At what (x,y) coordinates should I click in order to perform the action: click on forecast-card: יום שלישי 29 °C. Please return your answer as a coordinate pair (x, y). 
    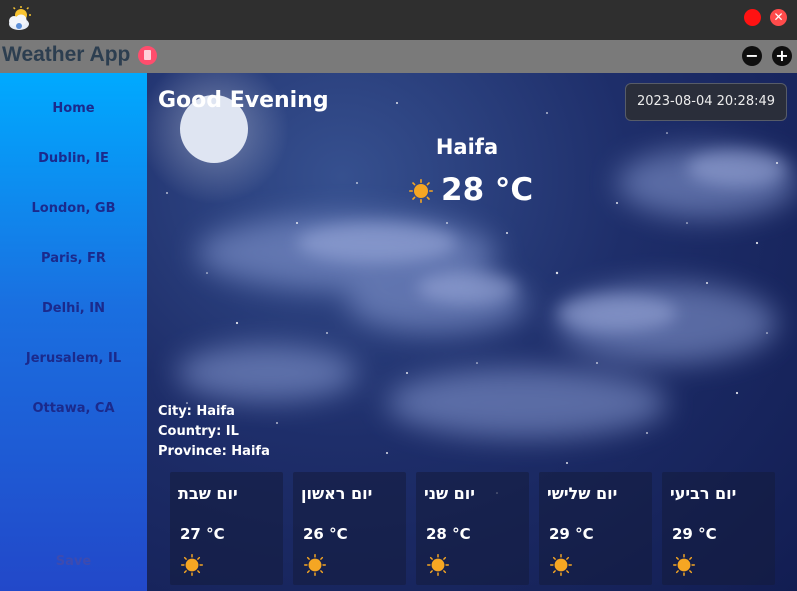
    Looking at the image, I should click on (595, 528).